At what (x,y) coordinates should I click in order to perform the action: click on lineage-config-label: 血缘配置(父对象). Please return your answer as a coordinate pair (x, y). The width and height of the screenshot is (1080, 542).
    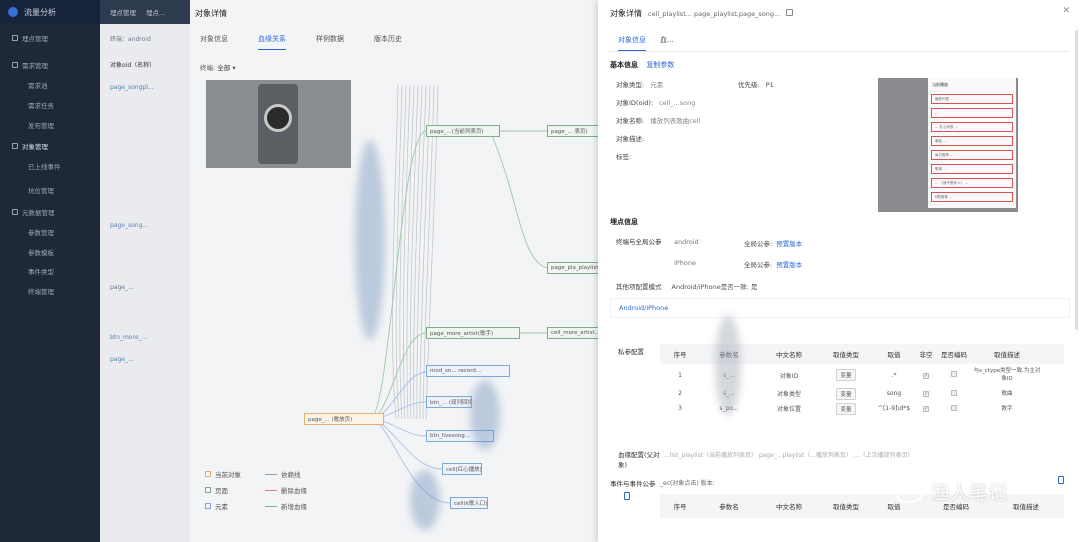
    Looking at the image, I should click on (639, 460).